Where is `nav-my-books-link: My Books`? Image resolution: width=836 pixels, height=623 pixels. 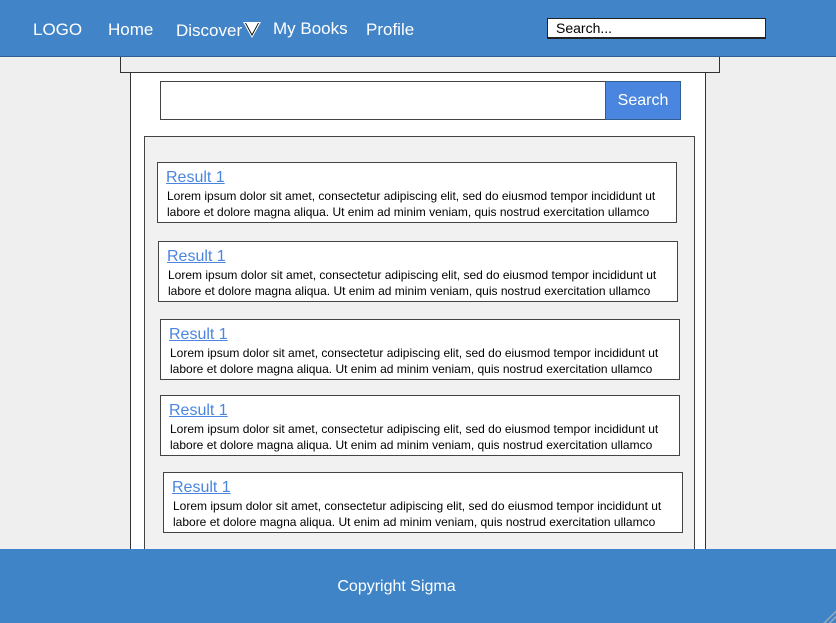 nav-my-books-link: My Books is located at coordinates (310, 29).